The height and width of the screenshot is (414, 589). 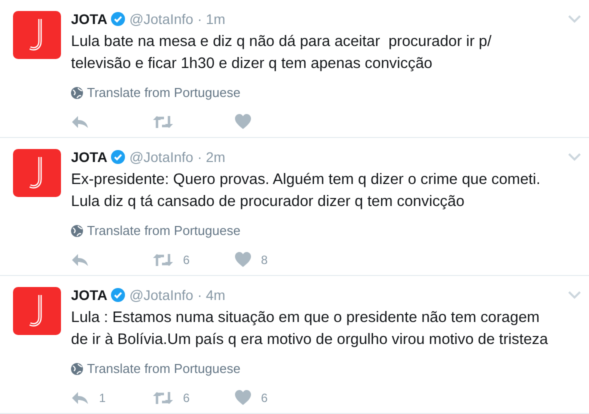 I want to click on timestamp: · 4m, so click(x=211, y=295).